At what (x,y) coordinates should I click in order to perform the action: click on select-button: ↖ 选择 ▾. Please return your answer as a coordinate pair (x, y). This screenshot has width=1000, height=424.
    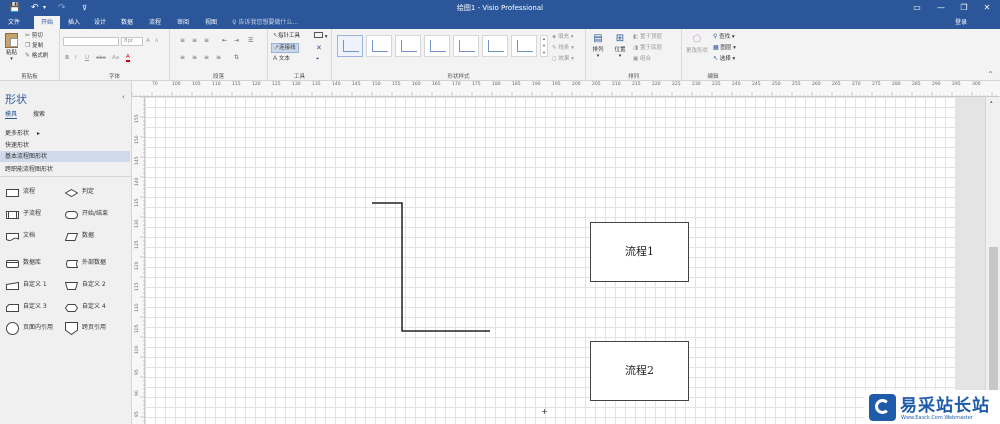
    Looking at the image, I should click on (724, 59).